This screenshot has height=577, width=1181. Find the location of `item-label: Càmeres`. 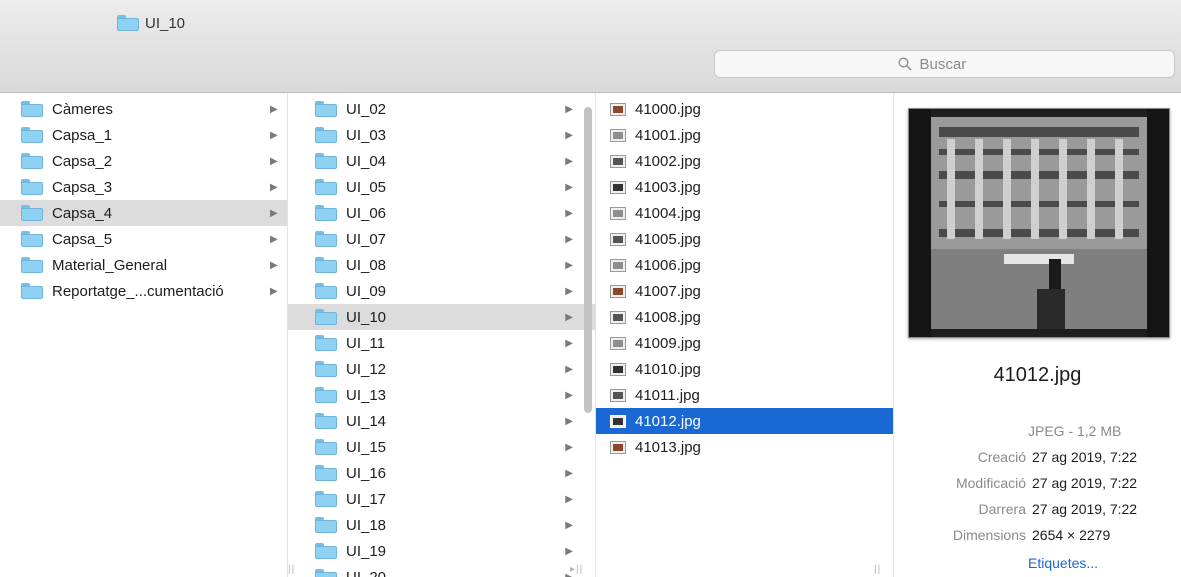

item-label: Càmeres is located at coordinates (82, 109).